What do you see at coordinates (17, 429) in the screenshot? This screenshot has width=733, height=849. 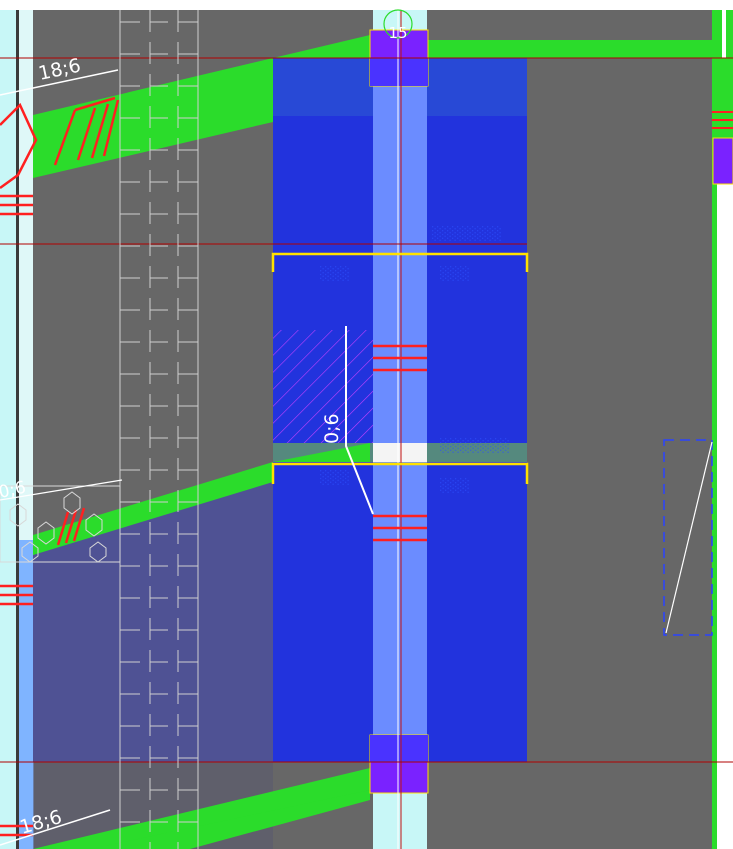 I see `left-wall-line` at bounding box center [17, 429].